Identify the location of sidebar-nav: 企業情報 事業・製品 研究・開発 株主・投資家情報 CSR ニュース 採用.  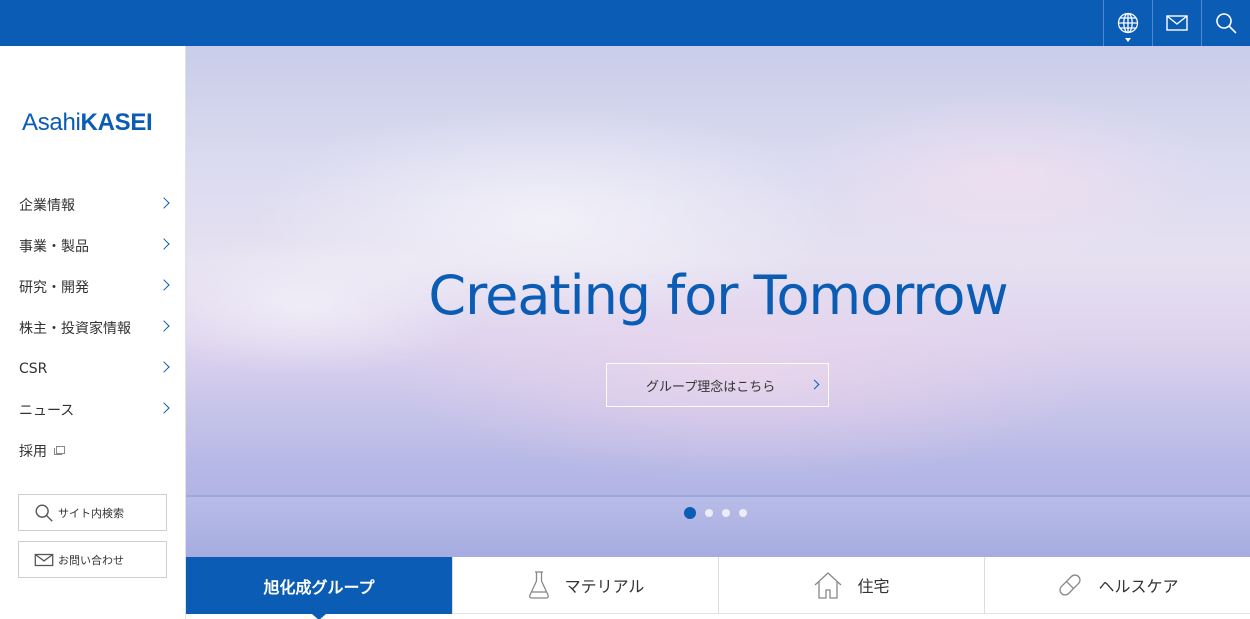
(93, 327).